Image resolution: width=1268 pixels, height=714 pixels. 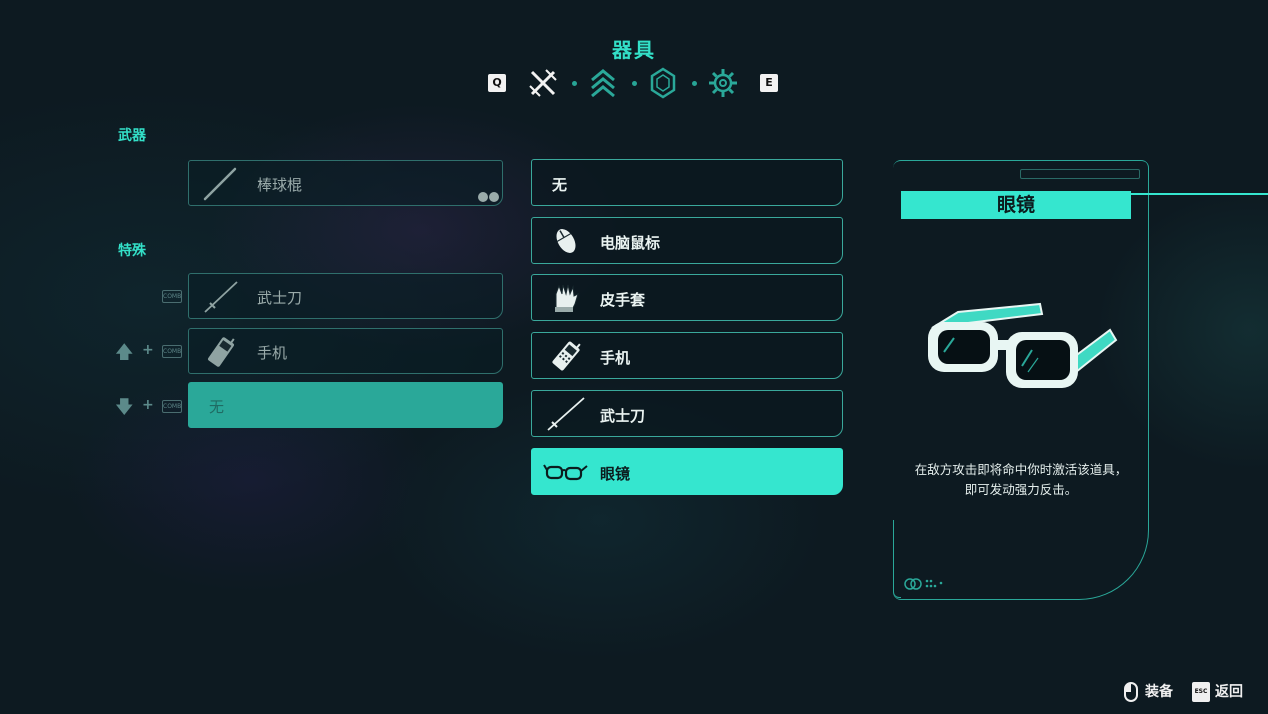 What do you see at coordinates (634, 50) in the screenshot?
I see `page-title: 器具` at bounding box center [634, 50].